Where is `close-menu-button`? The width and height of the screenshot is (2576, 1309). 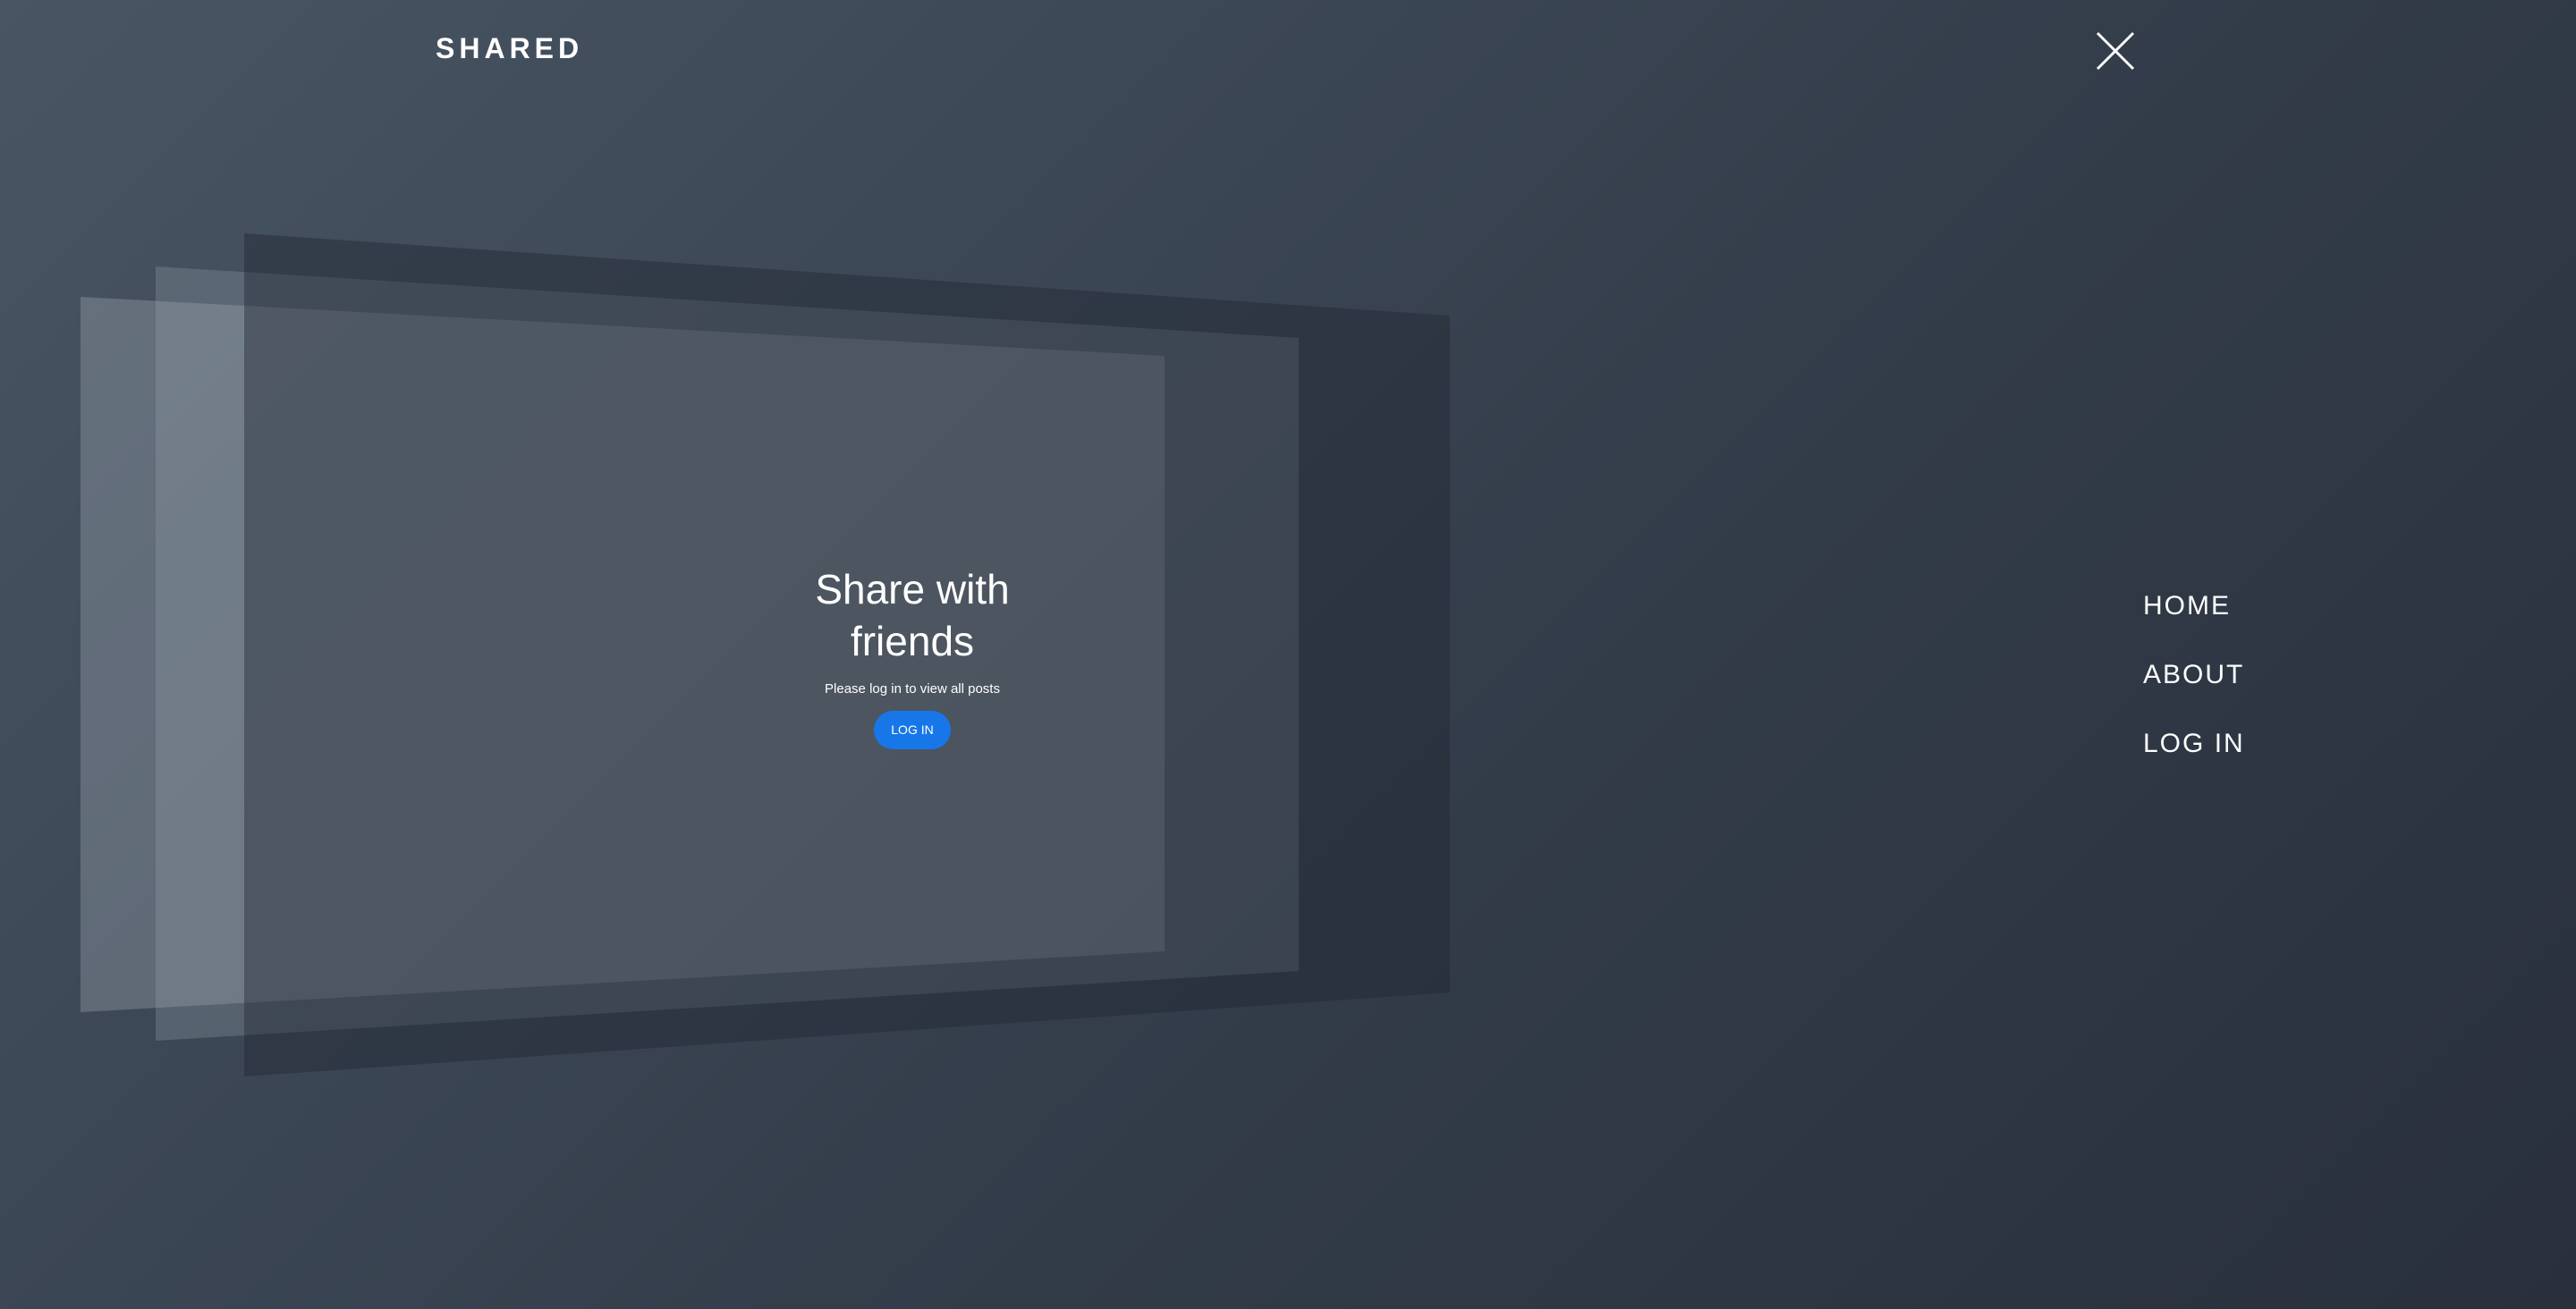 close-menu-button is located at coordinates (2115, 51).